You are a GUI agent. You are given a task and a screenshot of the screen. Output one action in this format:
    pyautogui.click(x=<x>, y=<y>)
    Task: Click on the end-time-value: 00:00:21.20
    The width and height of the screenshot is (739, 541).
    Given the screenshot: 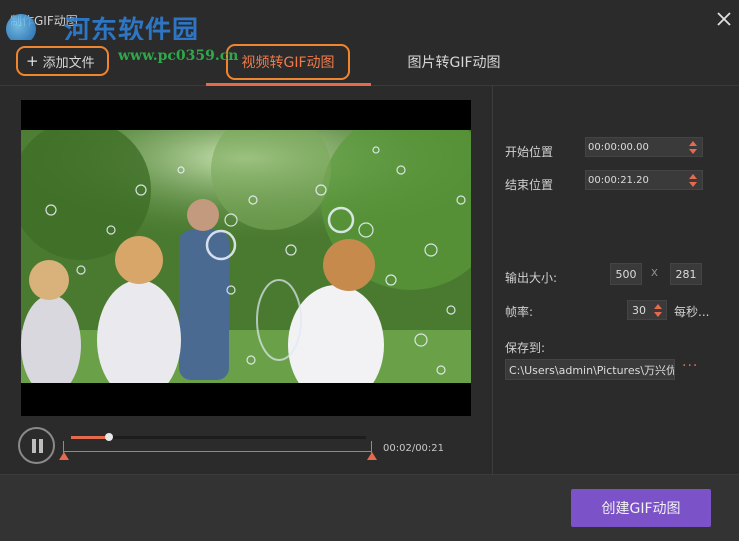 What is the action you would take?
    pyautogui.click(x=618, y=180)
    